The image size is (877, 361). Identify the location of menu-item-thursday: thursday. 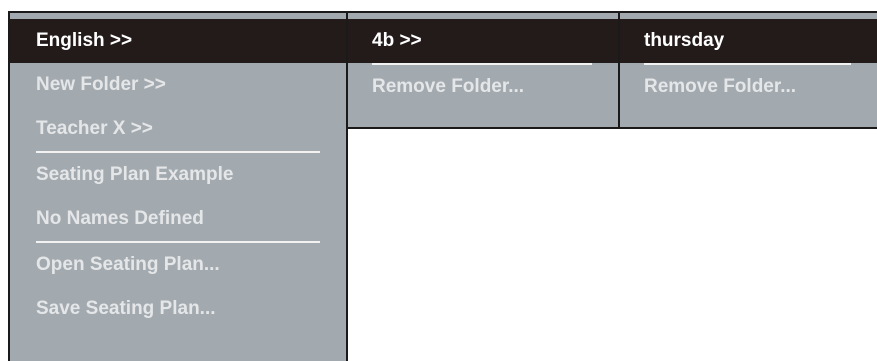
(748, 41).